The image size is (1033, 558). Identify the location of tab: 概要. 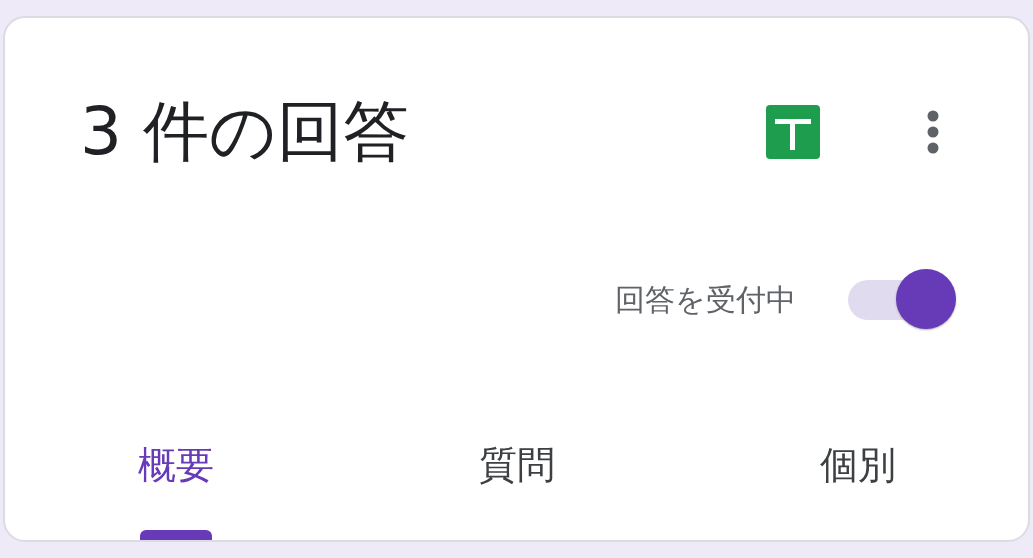
(175, 482).